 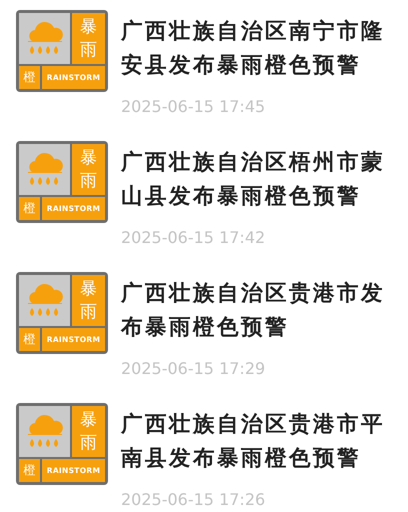 What do you see at coordinates (257, 180) in the screenshot?
I see `alert-title: 广西壮族自治区梧州市蒙山县发布暴雨橙色预警` at bounding box center [257, 180].